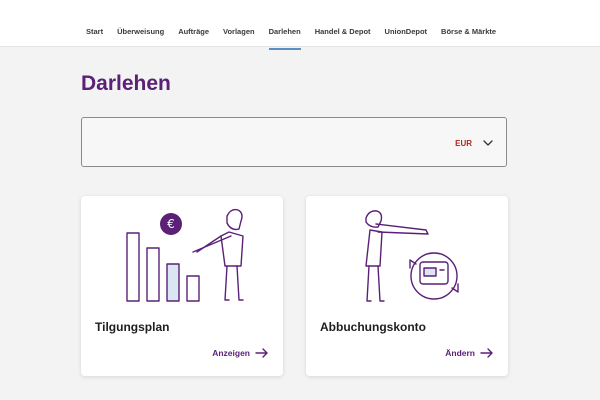 This screenshot has height=400, width=600. Describe the element at coordinates (488, 143) in the screenshot. I see `chevron-down-icon` at that location.